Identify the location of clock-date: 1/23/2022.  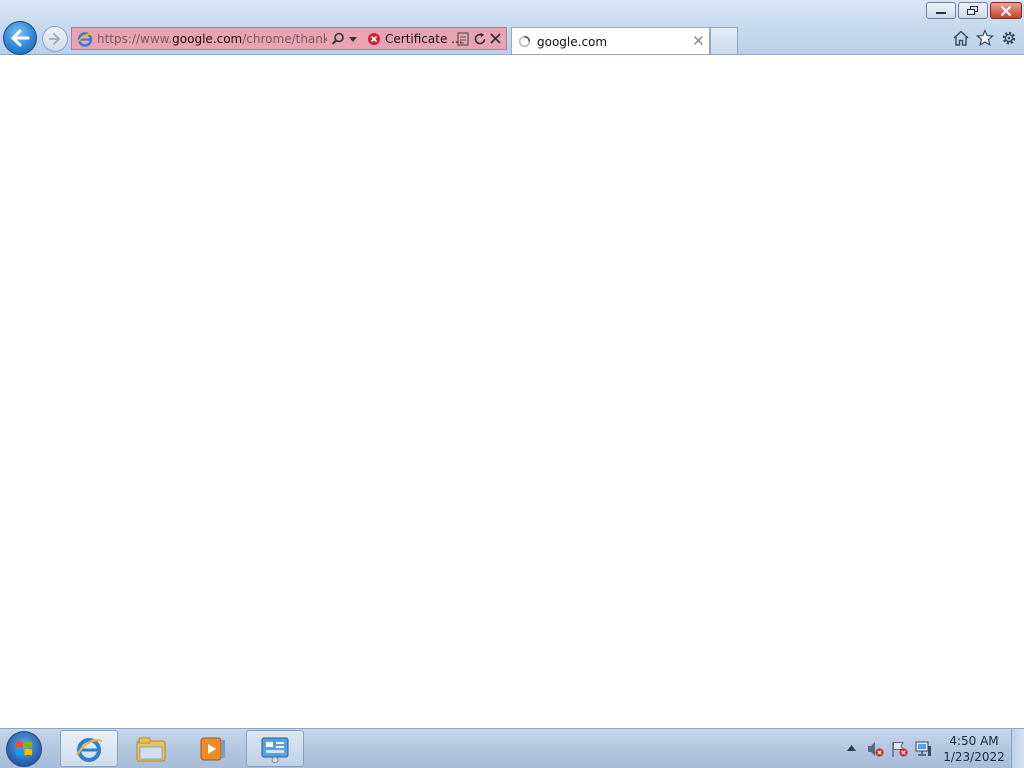
(974, 757).